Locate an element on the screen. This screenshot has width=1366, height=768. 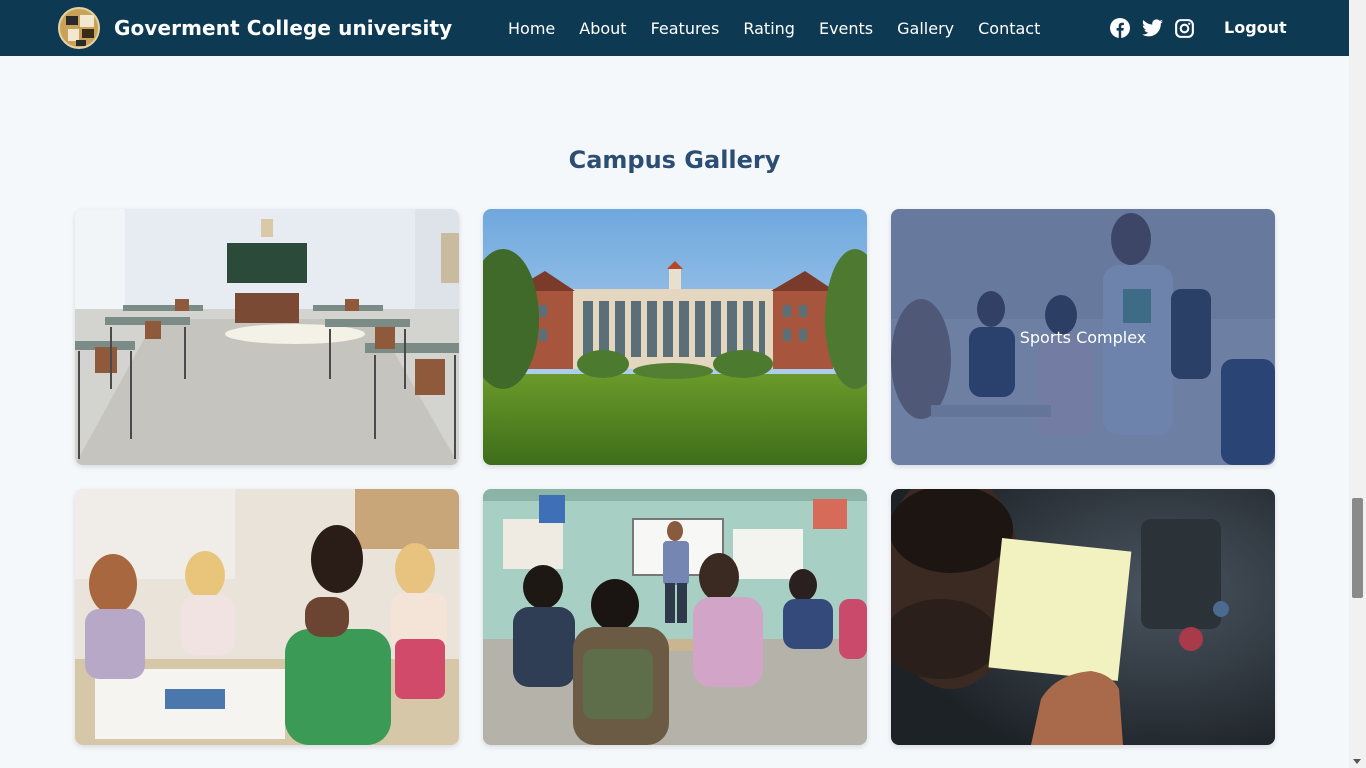
brand: Goverment College university is located at coordinates (255, 28).